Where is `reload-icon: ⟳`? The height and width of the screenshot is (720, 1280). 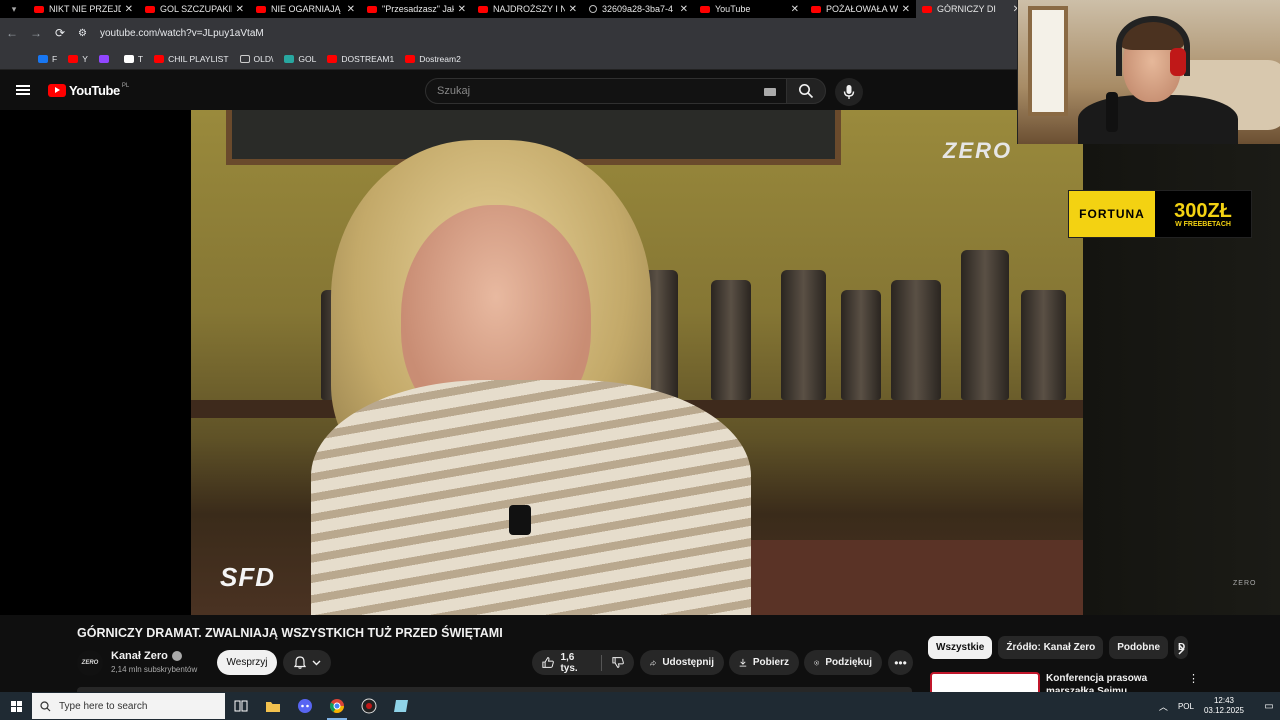
reload-icon: ⟳ is located at coordinates (60, 33).